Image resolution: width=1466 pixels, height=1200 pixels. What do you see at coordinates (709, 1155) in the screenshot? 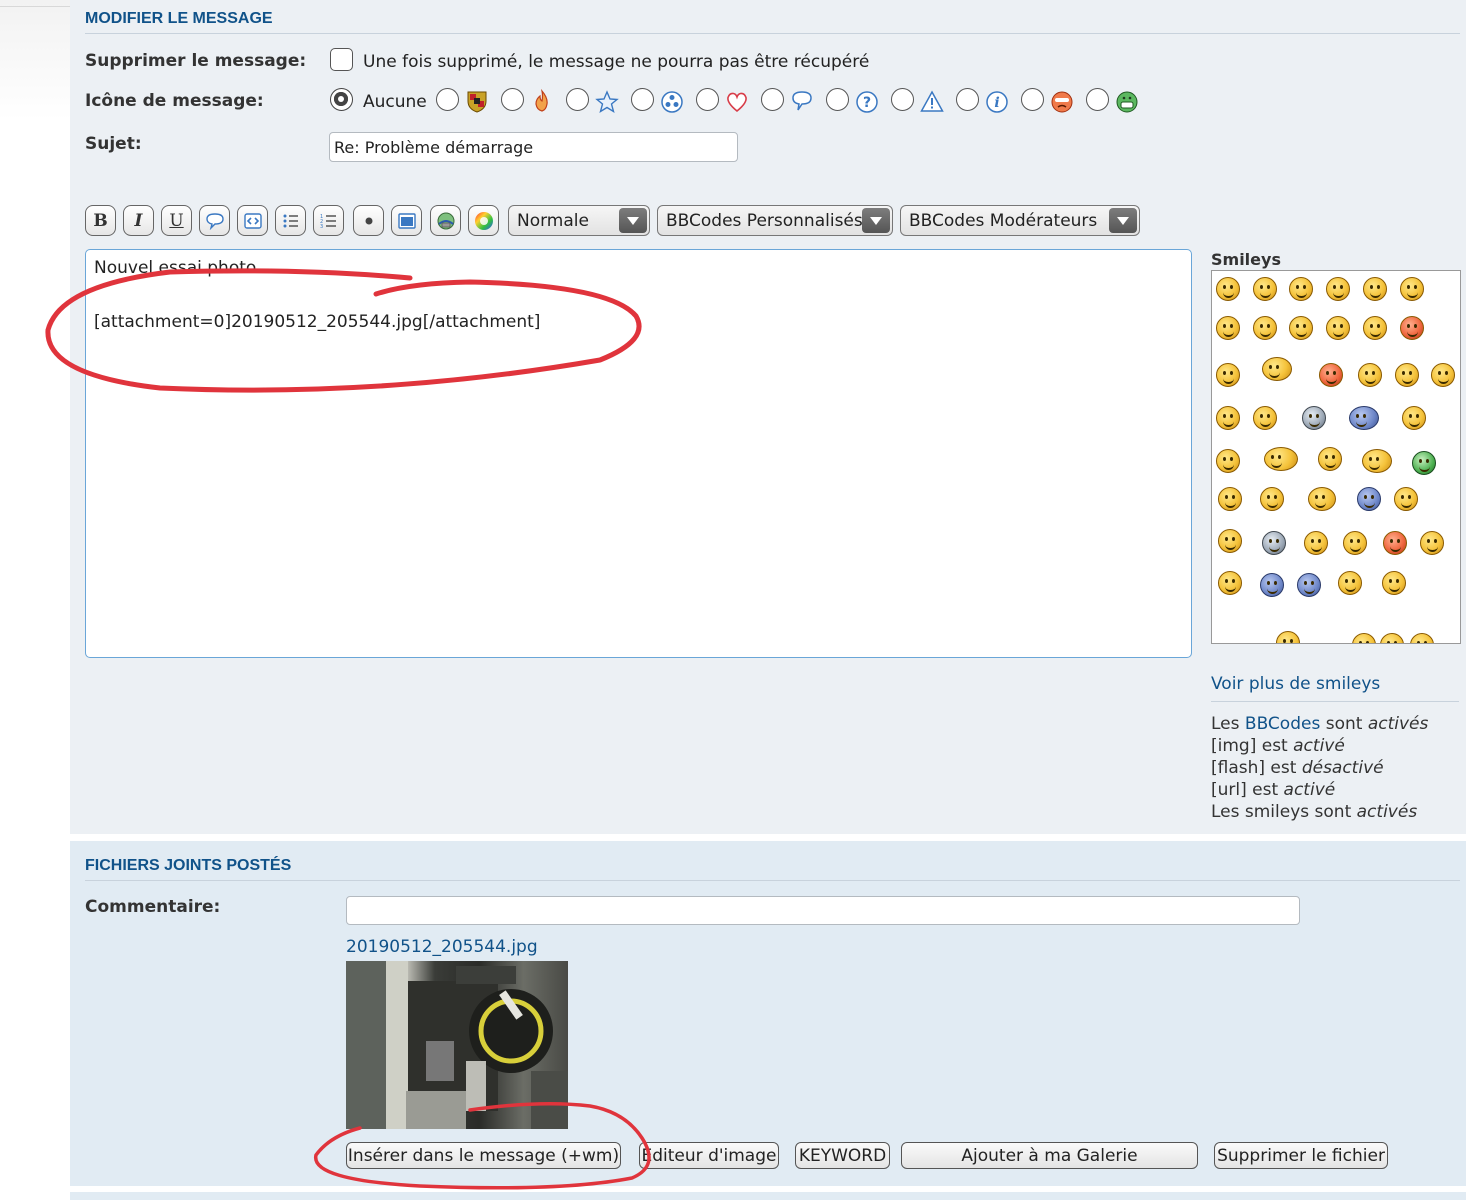
I see `image-editor-button: Editeur d'image` at bounding box center [709, 1155].